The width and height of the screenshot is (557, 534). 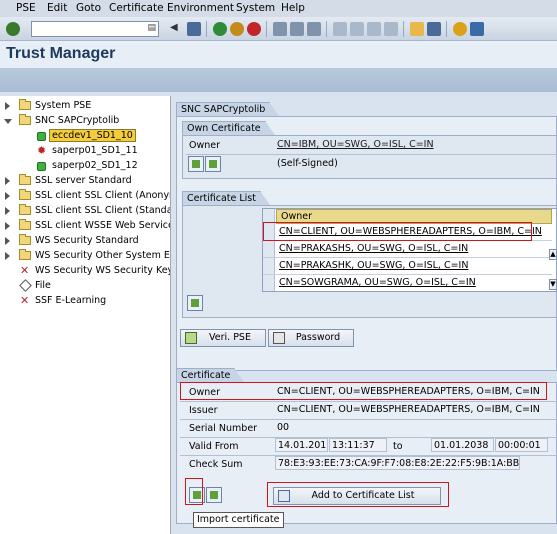 What do you see at coordinates (254, 29) in the screenshot?
I see `cancel-icon` at bounding box center [254, 29].